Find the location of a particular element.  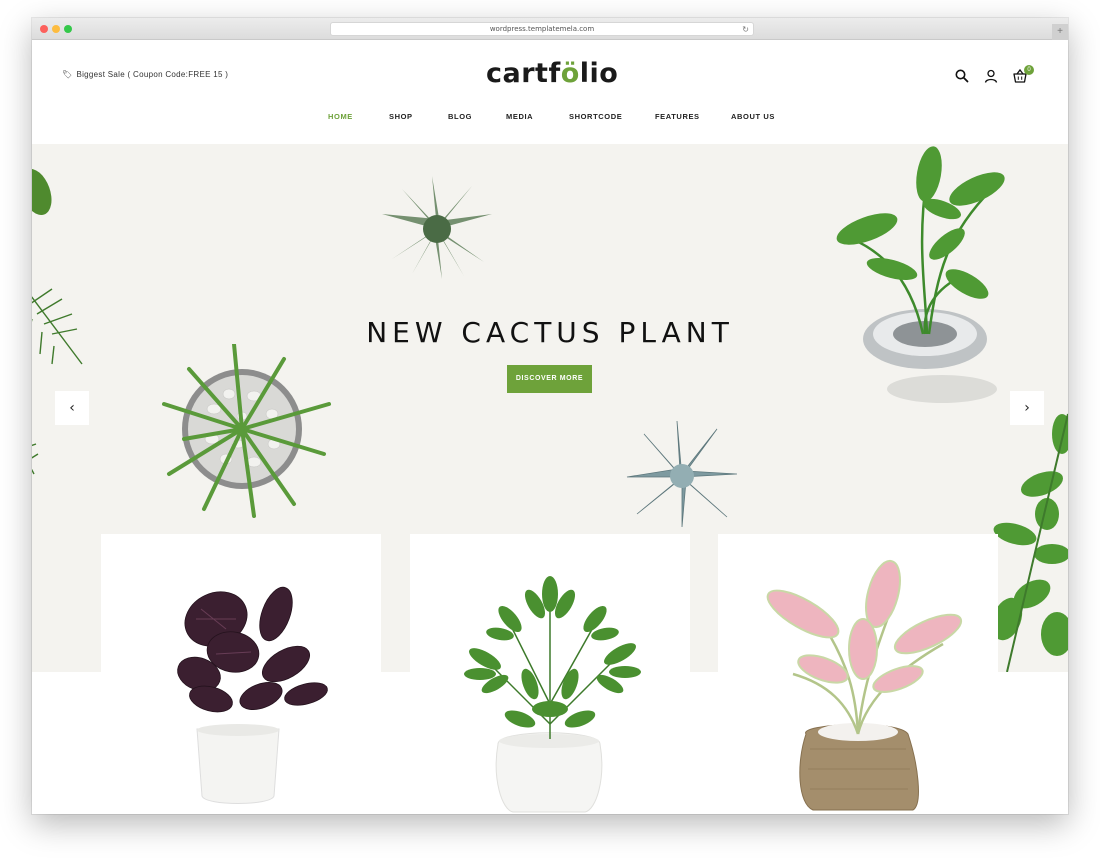

promo-text: Biggest Sale ( Coupon Code:FREE 15 ) is located at coordinates (152, 74).